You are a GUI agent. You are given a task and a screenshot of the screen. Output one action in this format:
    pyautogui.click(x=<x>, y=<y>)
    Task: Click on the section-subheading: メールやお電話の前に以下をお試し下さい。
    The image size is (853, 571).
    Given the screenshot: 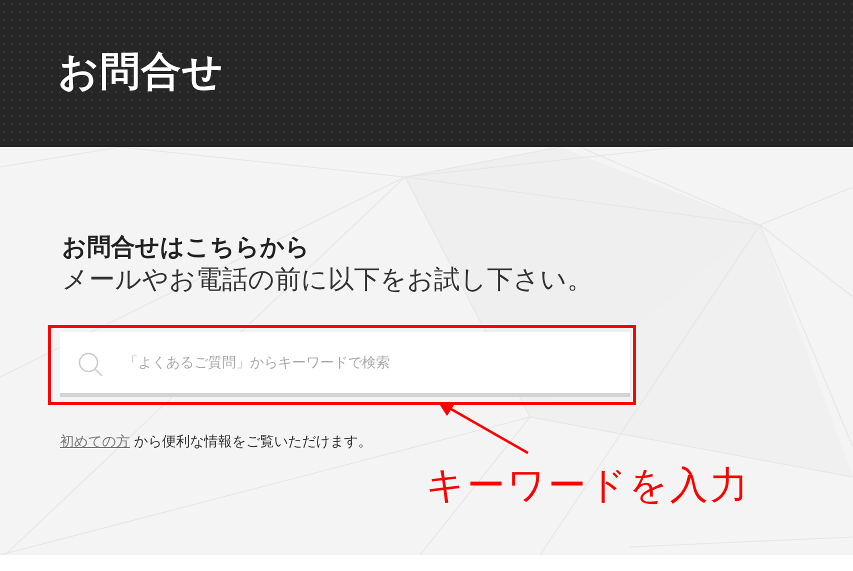 What is the action you would take?
    pyautogui.click(x=328, y=280)
    